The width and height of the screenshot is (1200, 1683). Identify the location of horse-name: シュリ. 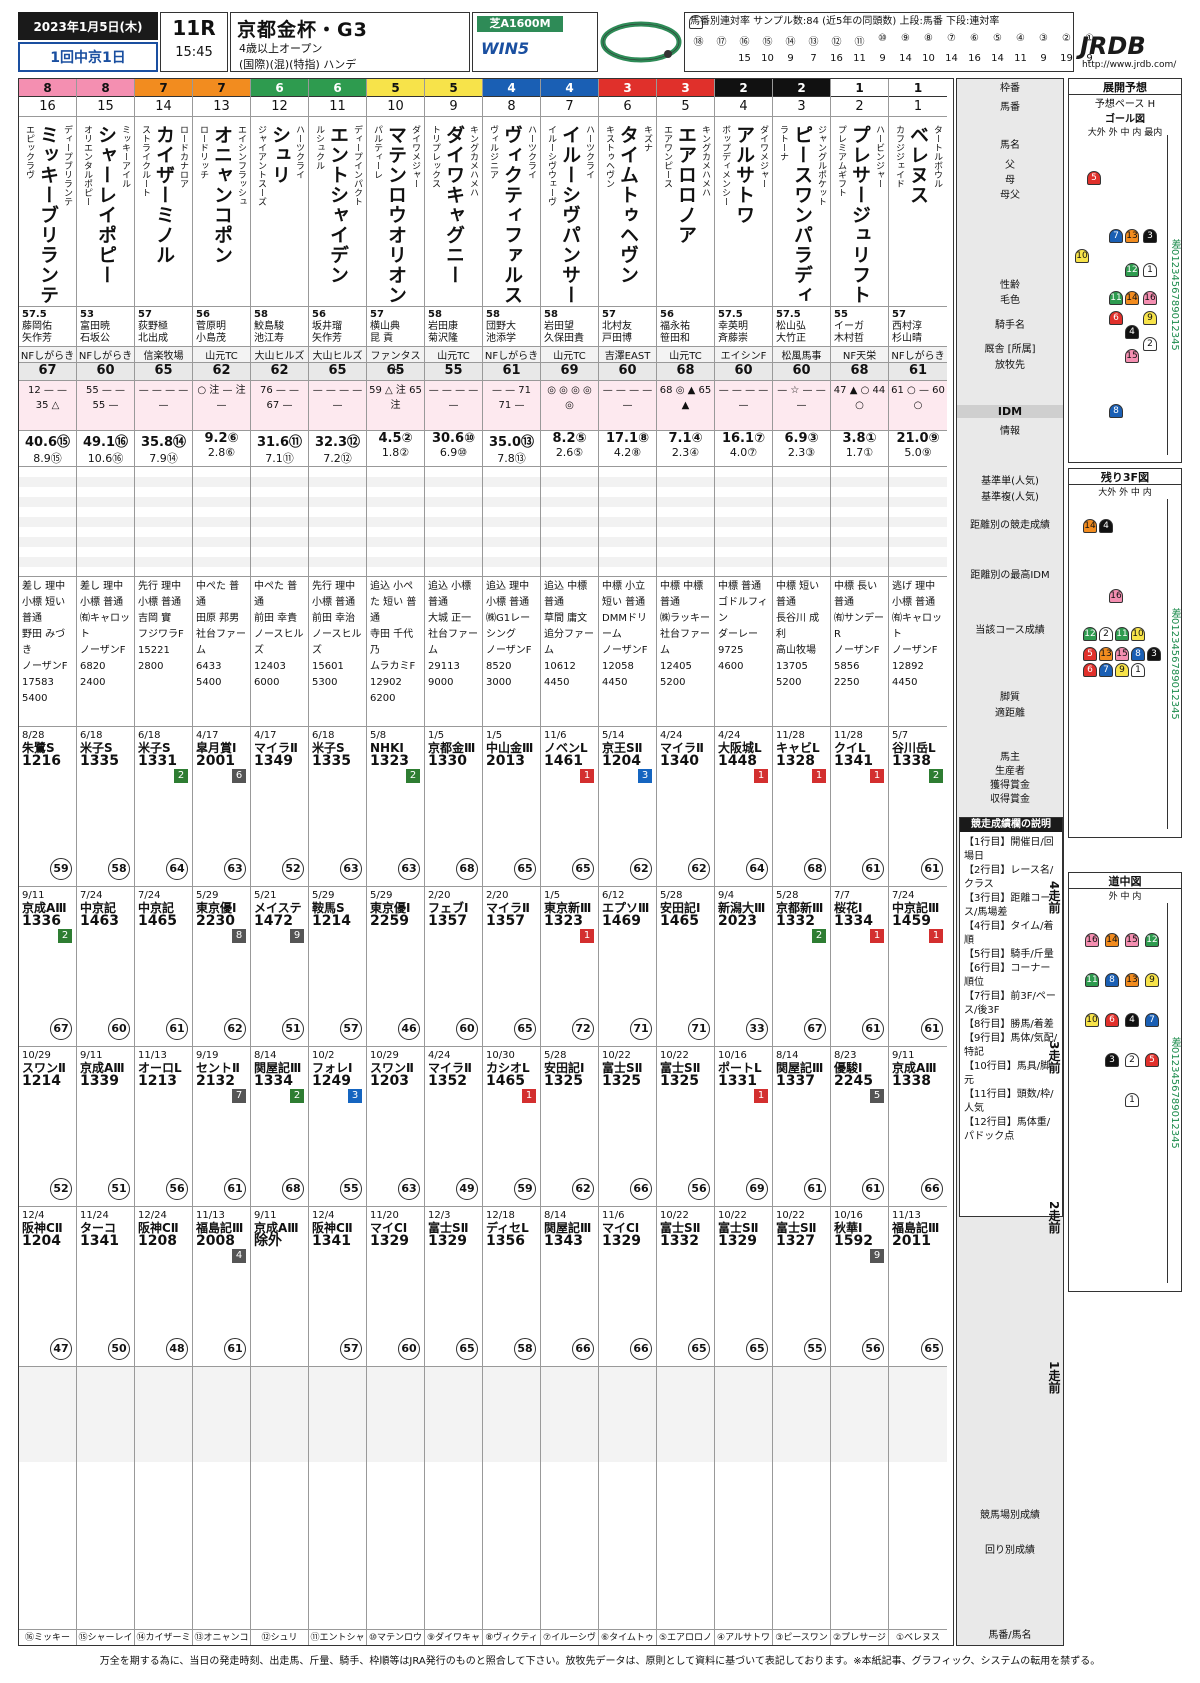
(280, 155).